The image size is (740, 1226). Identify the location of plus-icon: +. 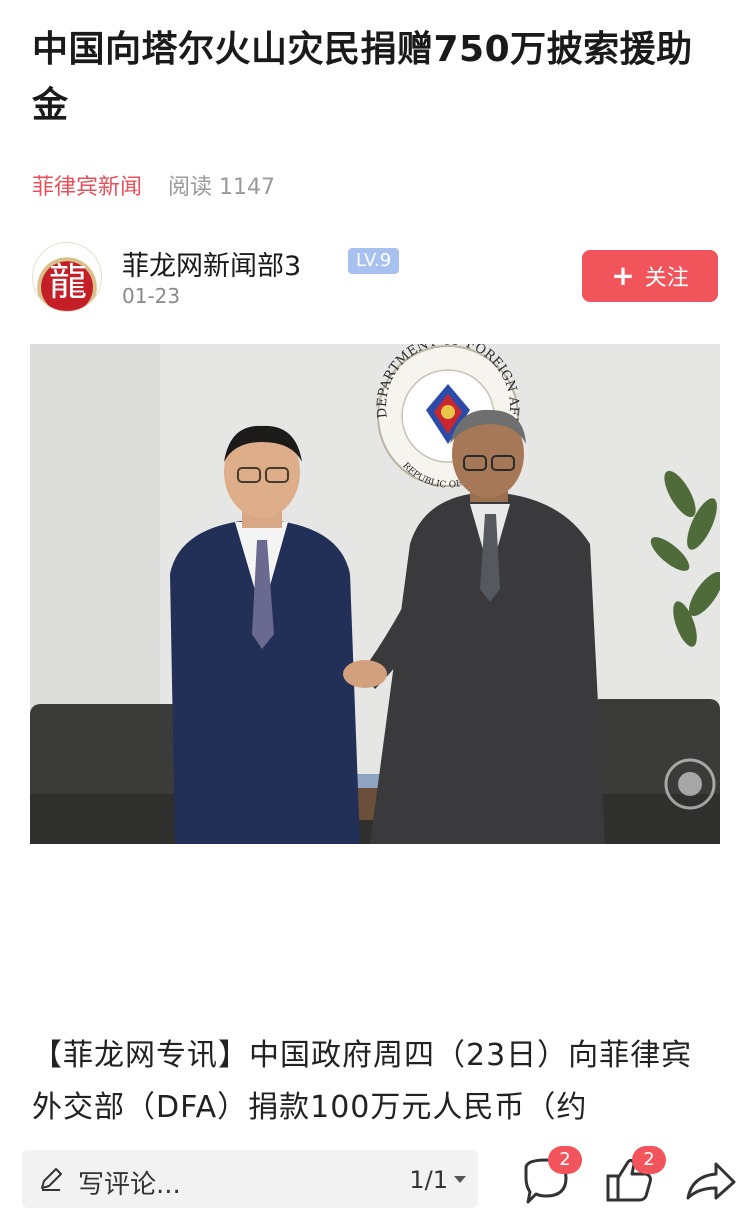
(623, 275).